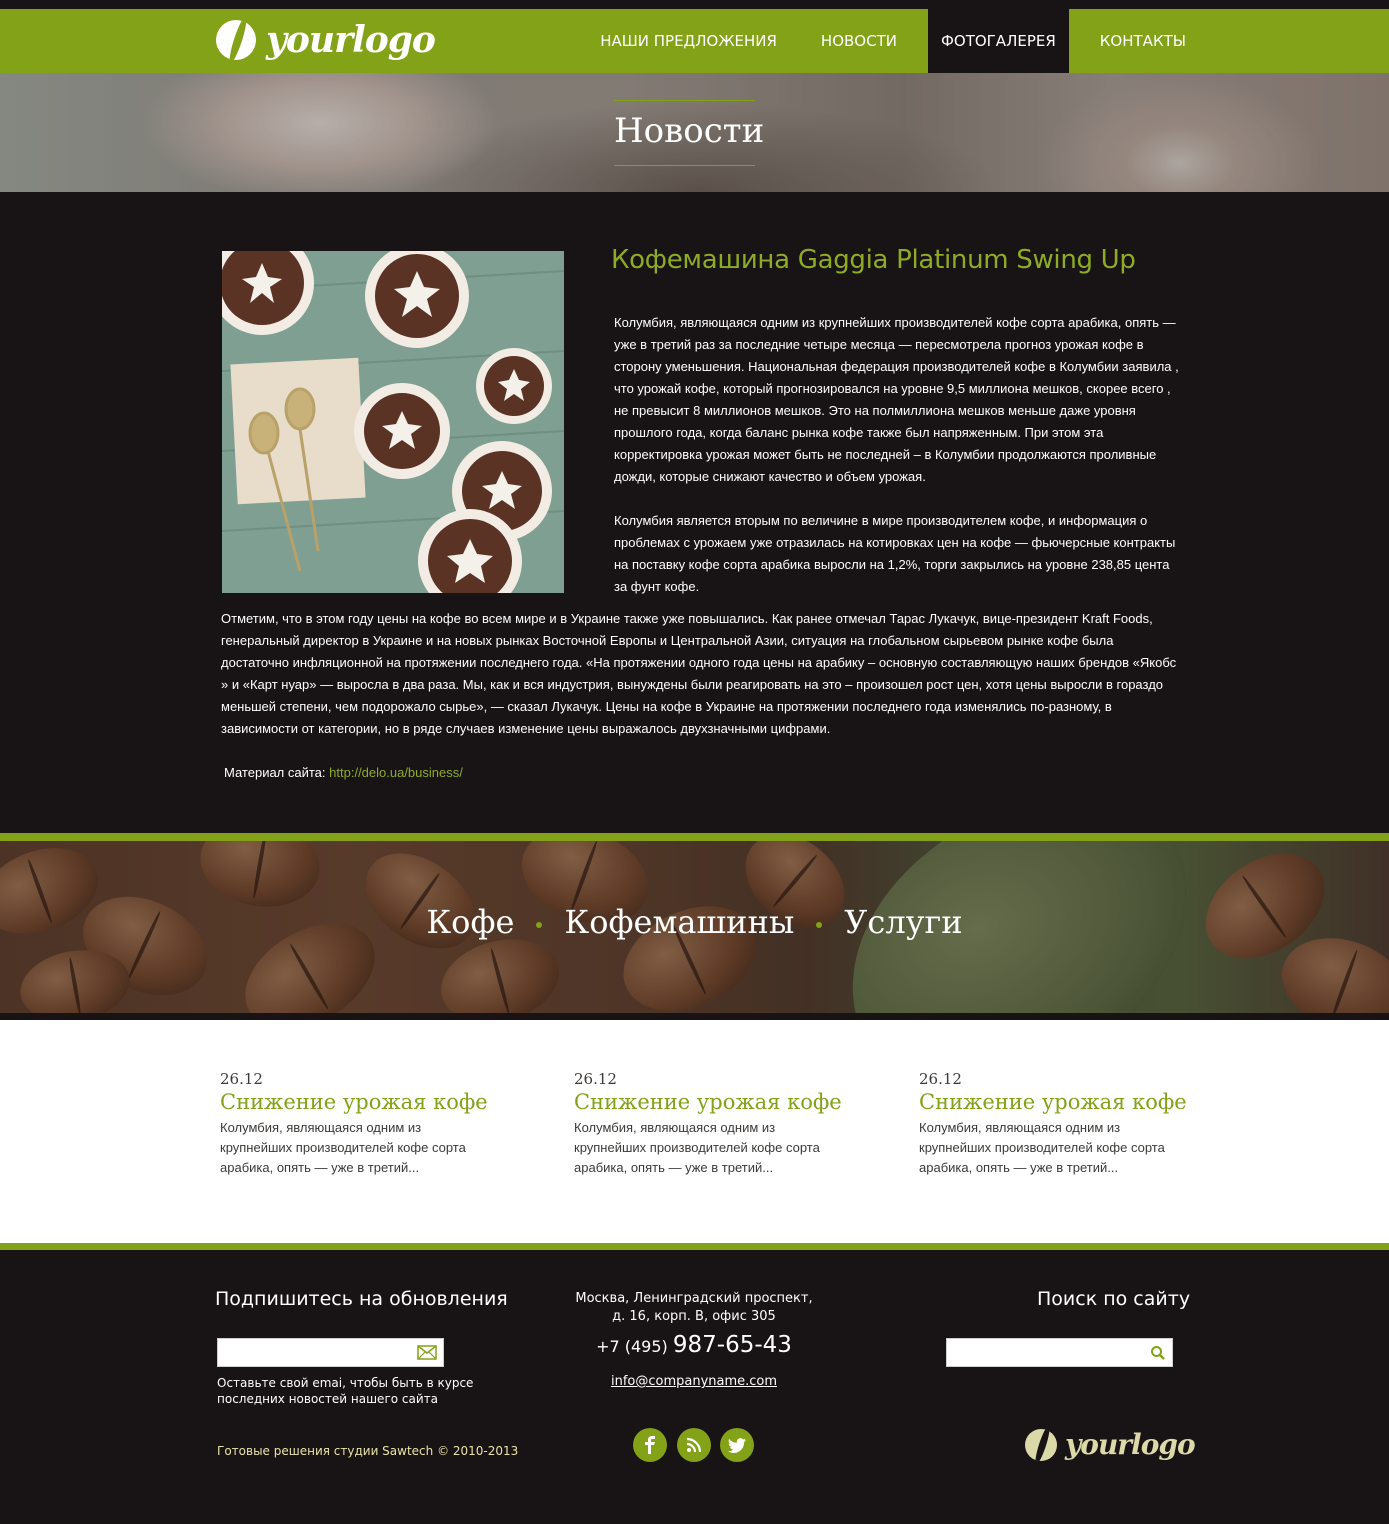 The image size is (1389, 1524). Describe the element at coordinates (351, 40) in the screenshot. I see `logo-text: yourlogo` at that location.